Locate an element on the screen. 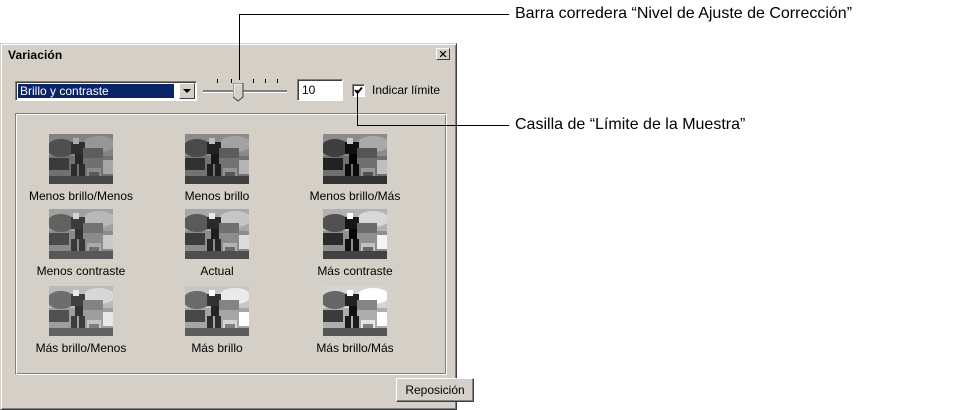  dropdown-button is located at coordinates (187, 91).